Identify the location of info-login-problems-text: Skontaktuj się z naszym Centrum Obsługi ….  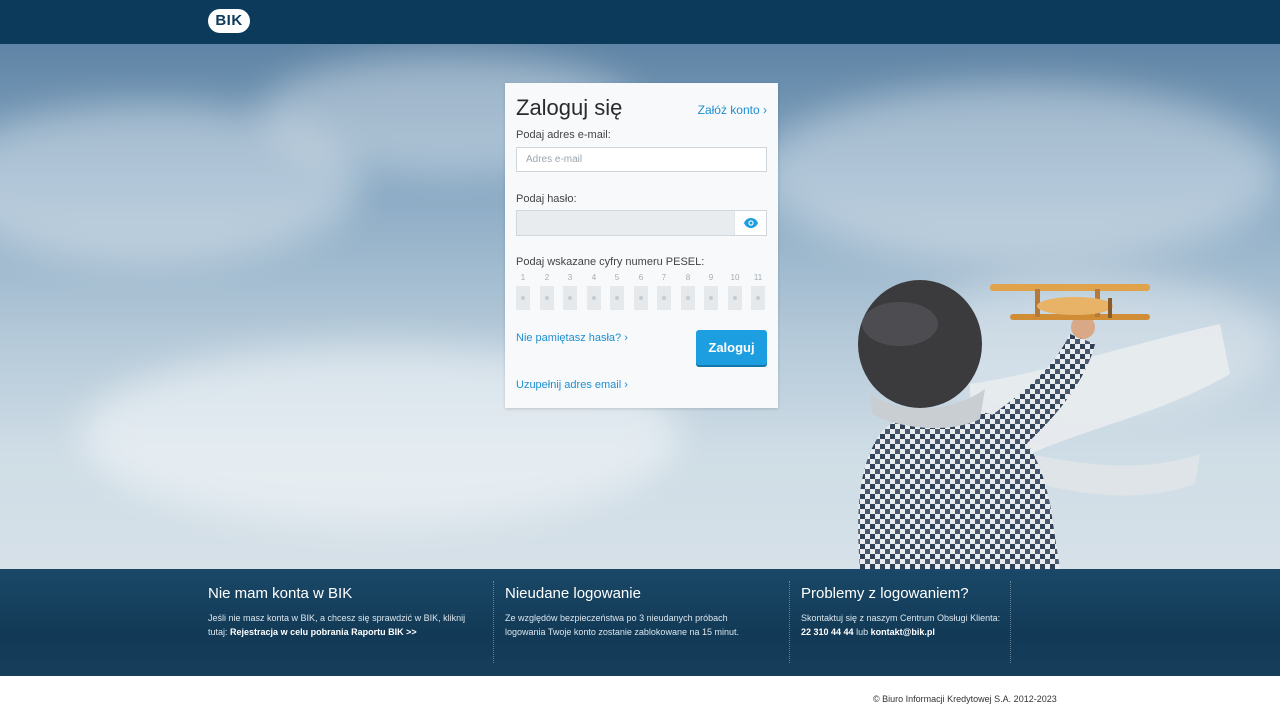
(901, 625).